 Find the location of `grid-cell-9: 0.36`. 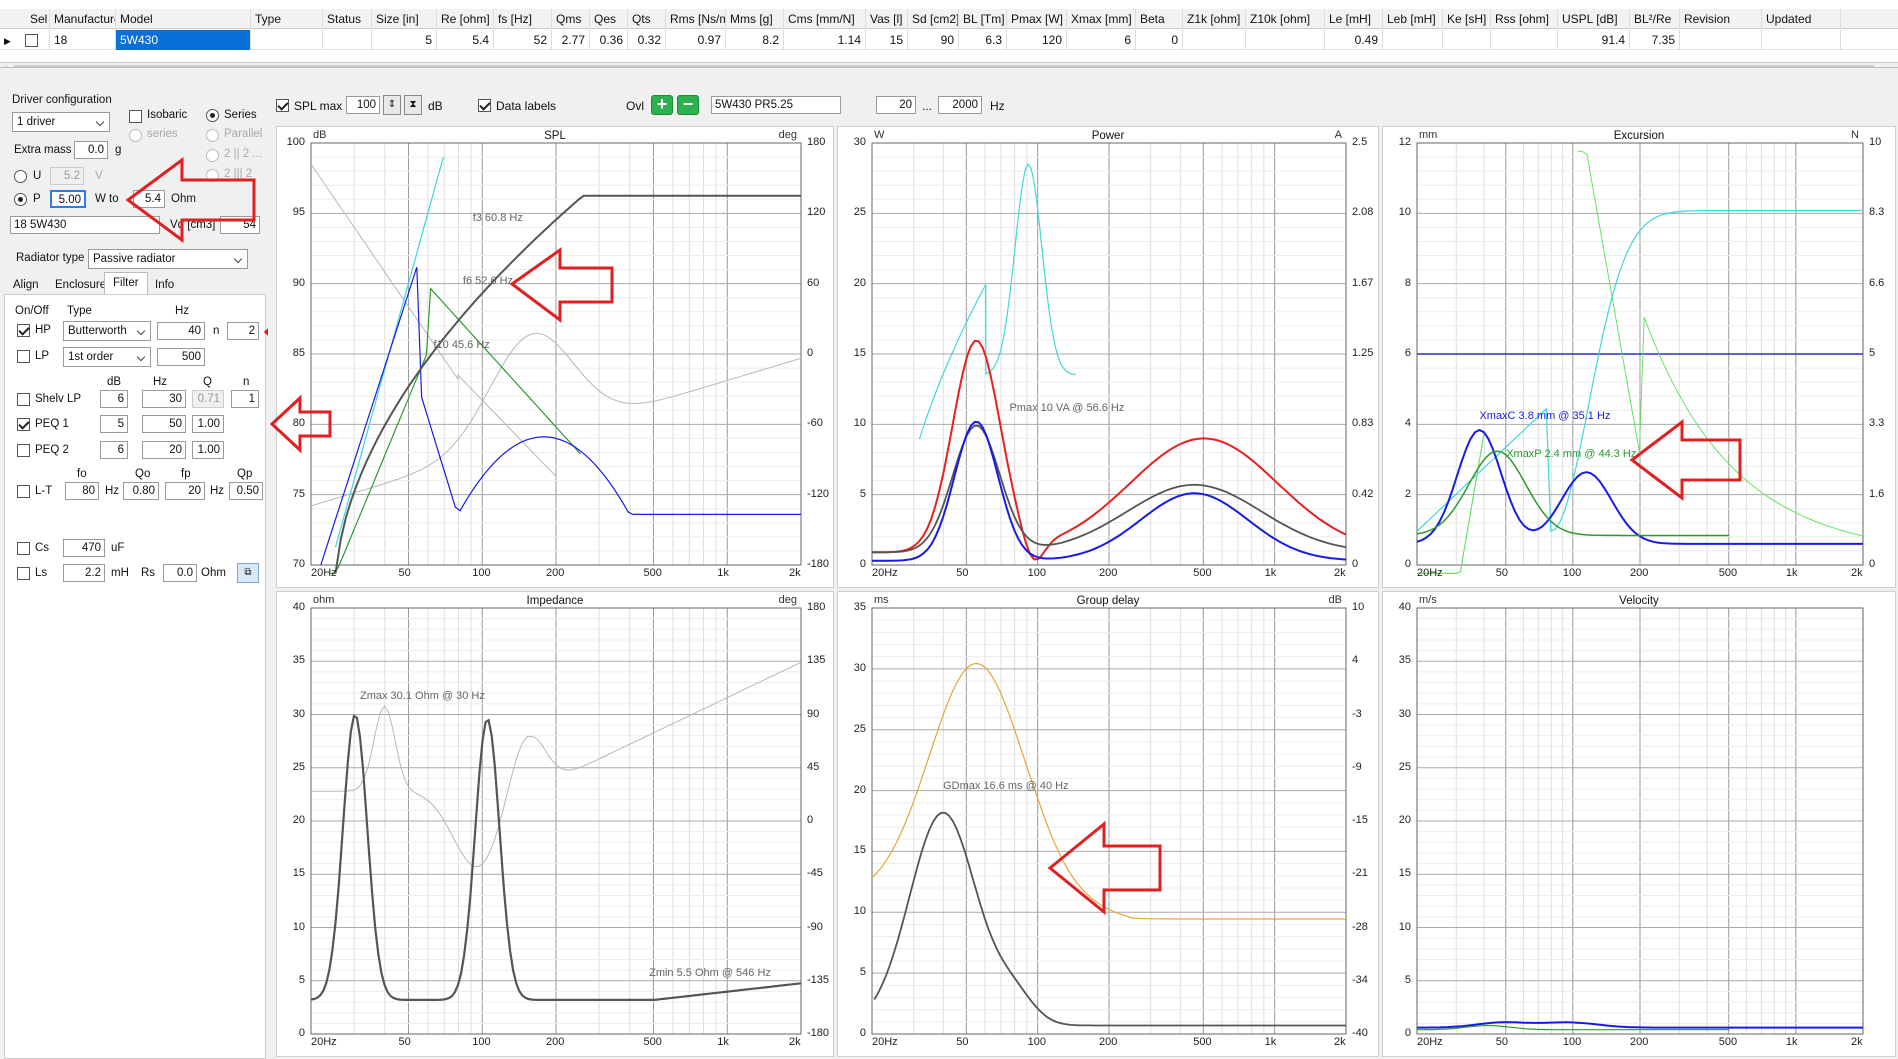

grid-cell-9: 0.36 is located at coordinates (609, 40).